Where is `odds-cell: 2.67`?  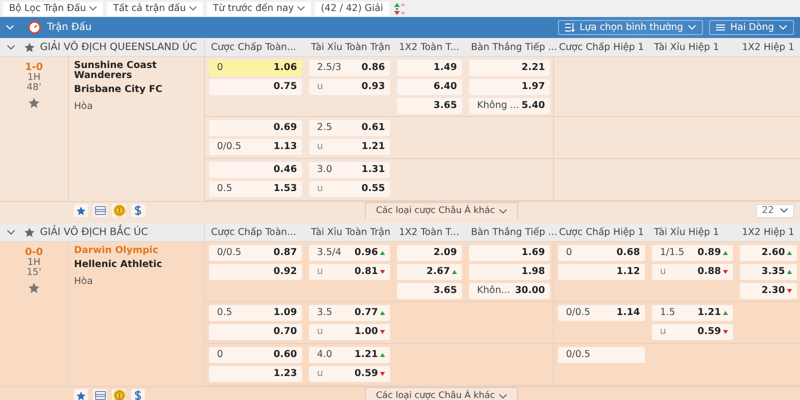 odds-cell: 2.67 is located at coordinates (429, 272).